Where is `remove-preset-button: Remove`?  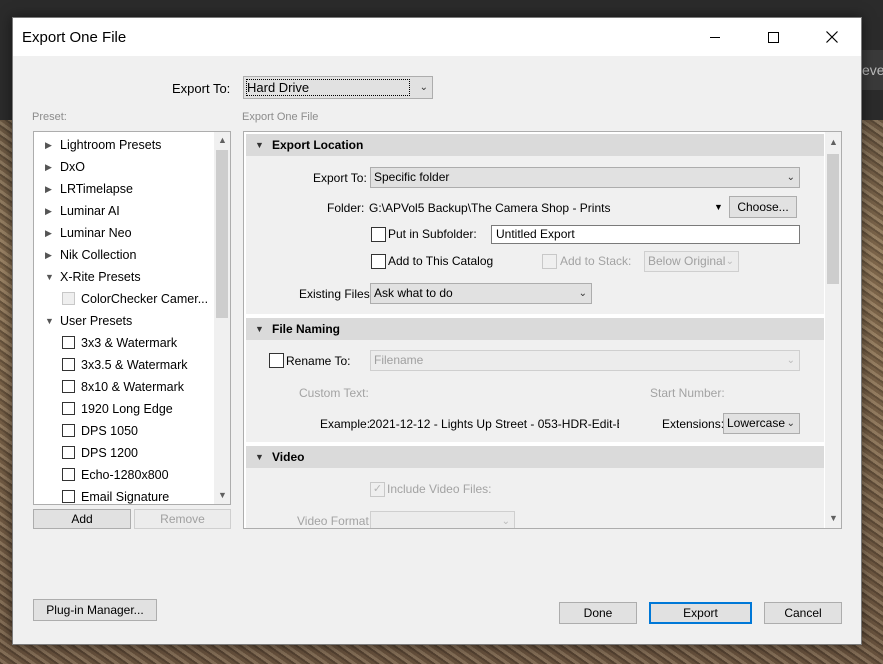
remove-preset-button: Remove is located at coordinates (182, 519).